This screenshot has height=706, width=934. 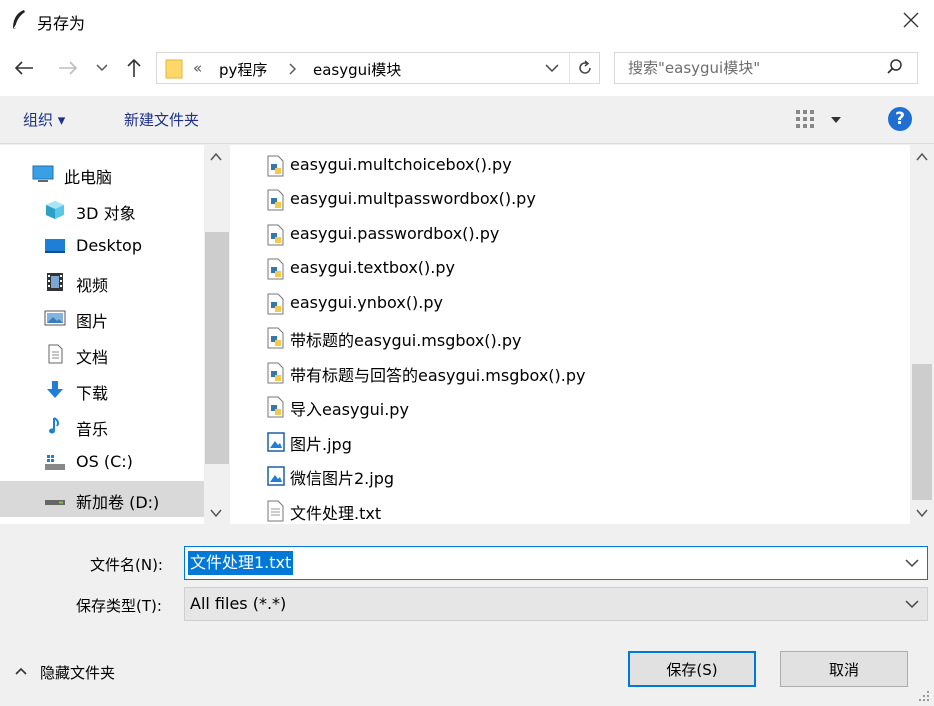 What do you see at coordinates (102, 390) in the screenshot?
I see `sidebar-item-downloads: 下载` at bounding box center [102, 390].